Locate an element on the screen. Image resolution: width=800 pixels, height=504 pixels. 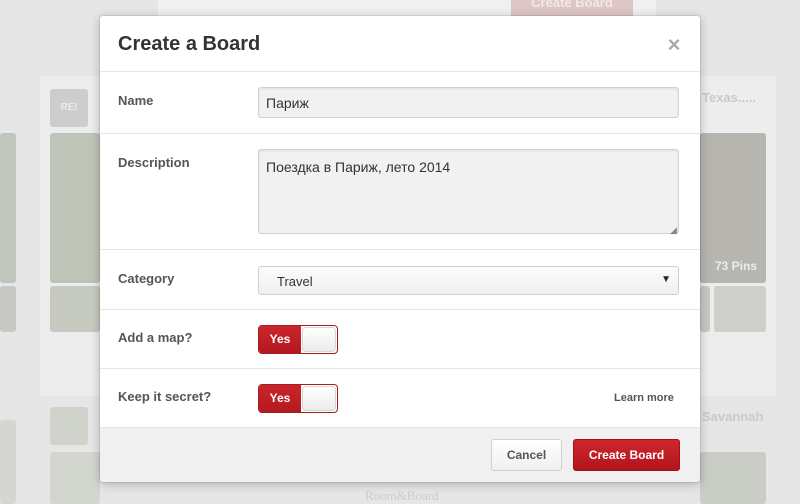
category-row: Category Travel ▼ is located at coordinates (400, 280).